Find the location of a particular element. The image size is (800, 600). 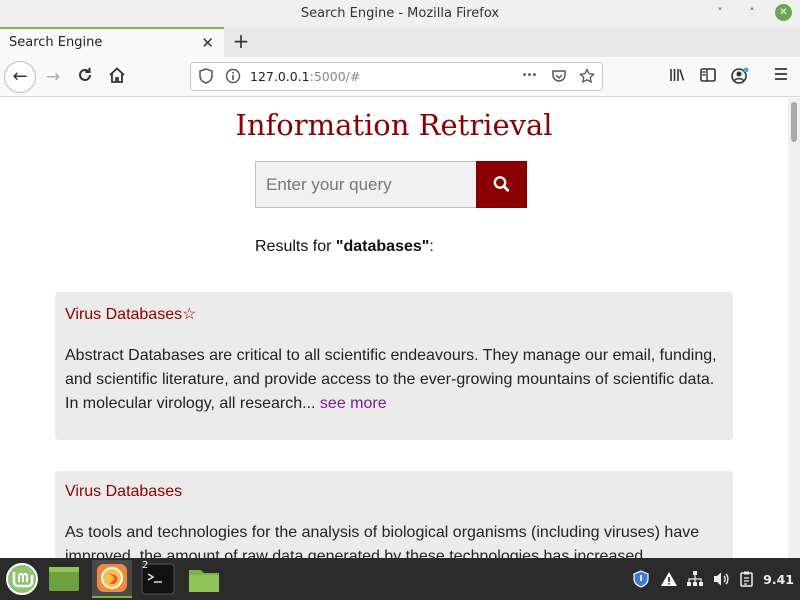

info-icon is located at coordinates (233, 76).